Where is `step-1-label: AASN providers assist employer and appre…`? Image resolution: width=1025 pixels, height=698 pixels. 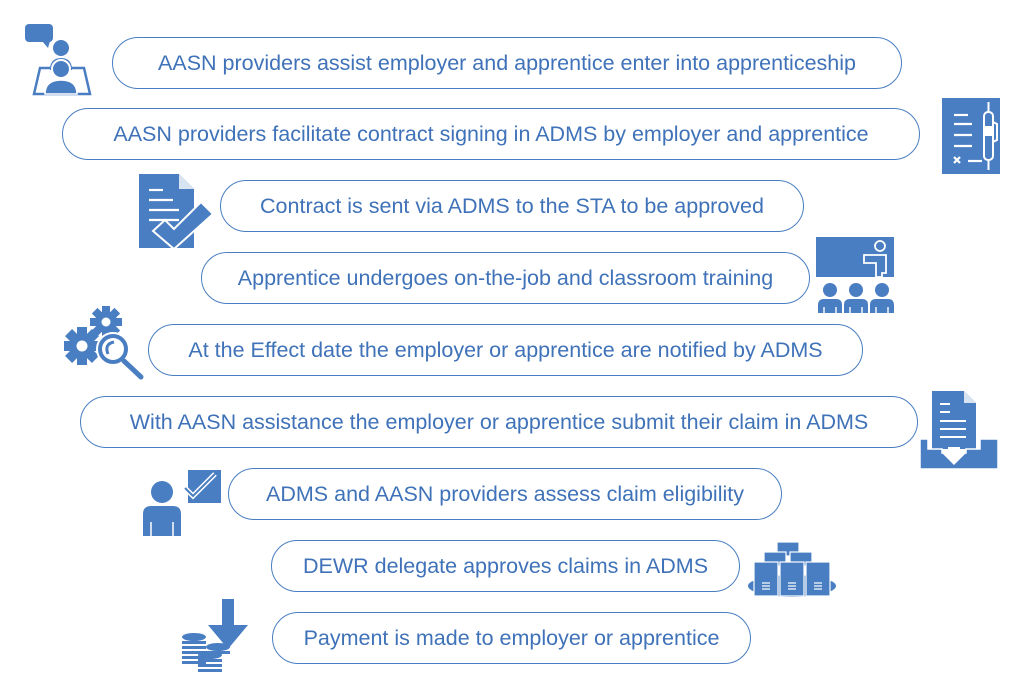 step-1-label: AASN providers assist employer and appre… is located at coordinates (507, 62).